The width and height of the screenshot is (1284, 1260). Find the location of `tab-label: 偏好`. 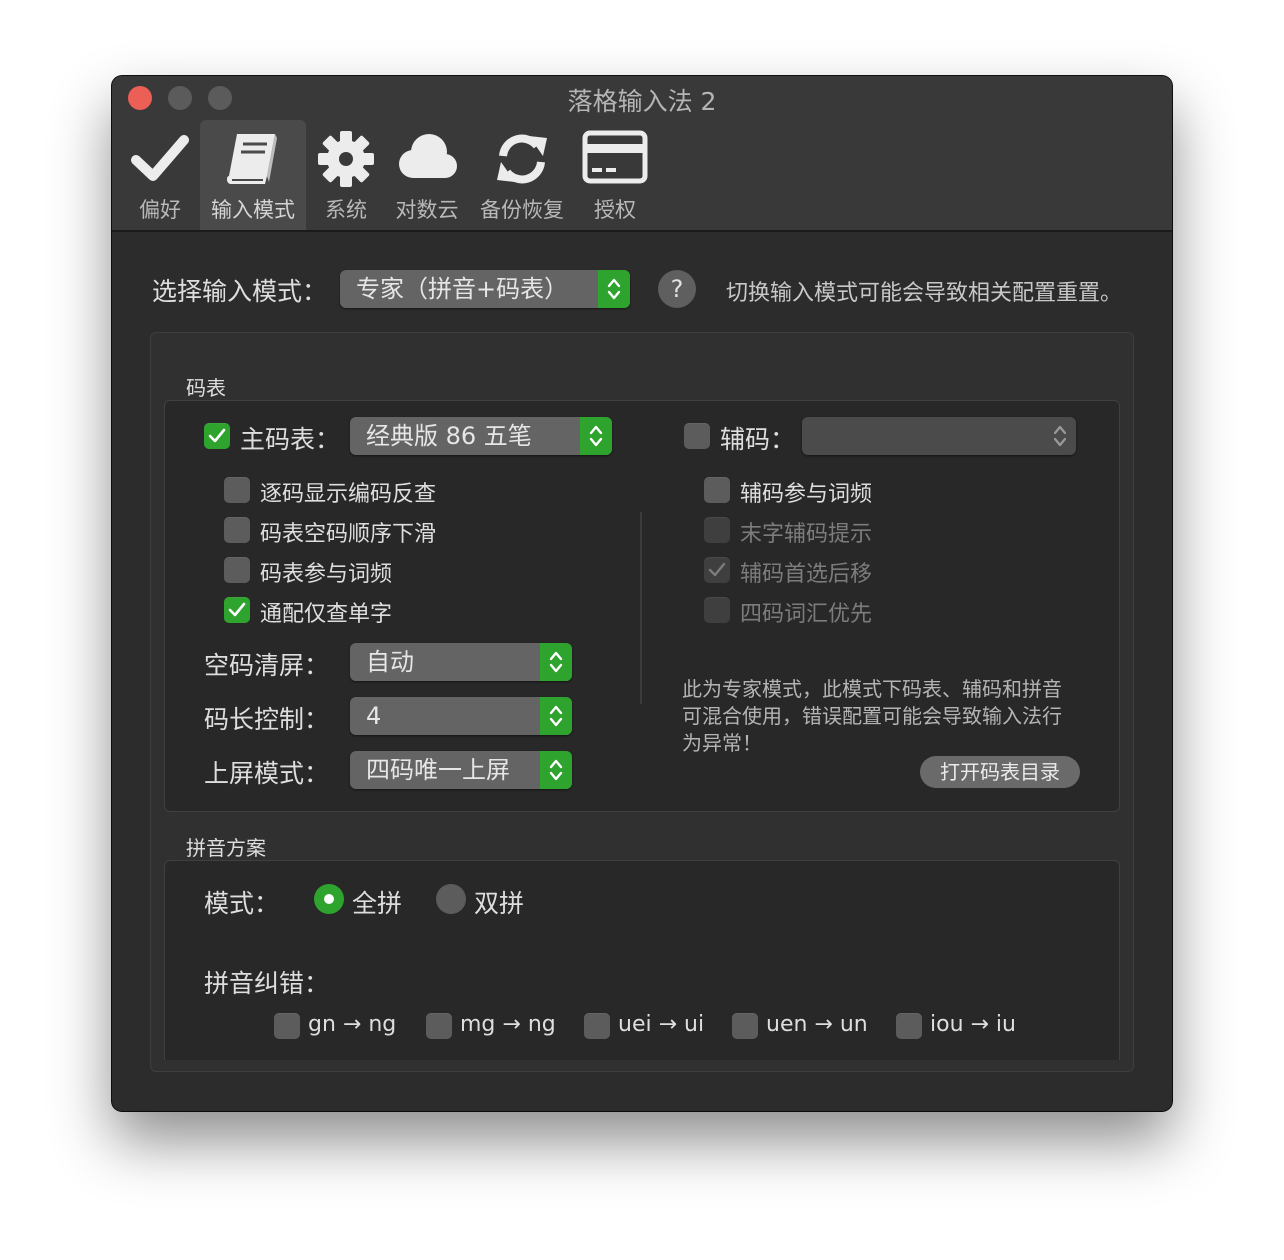

tab-label: 偏好 is located at coordinates (160, 210).